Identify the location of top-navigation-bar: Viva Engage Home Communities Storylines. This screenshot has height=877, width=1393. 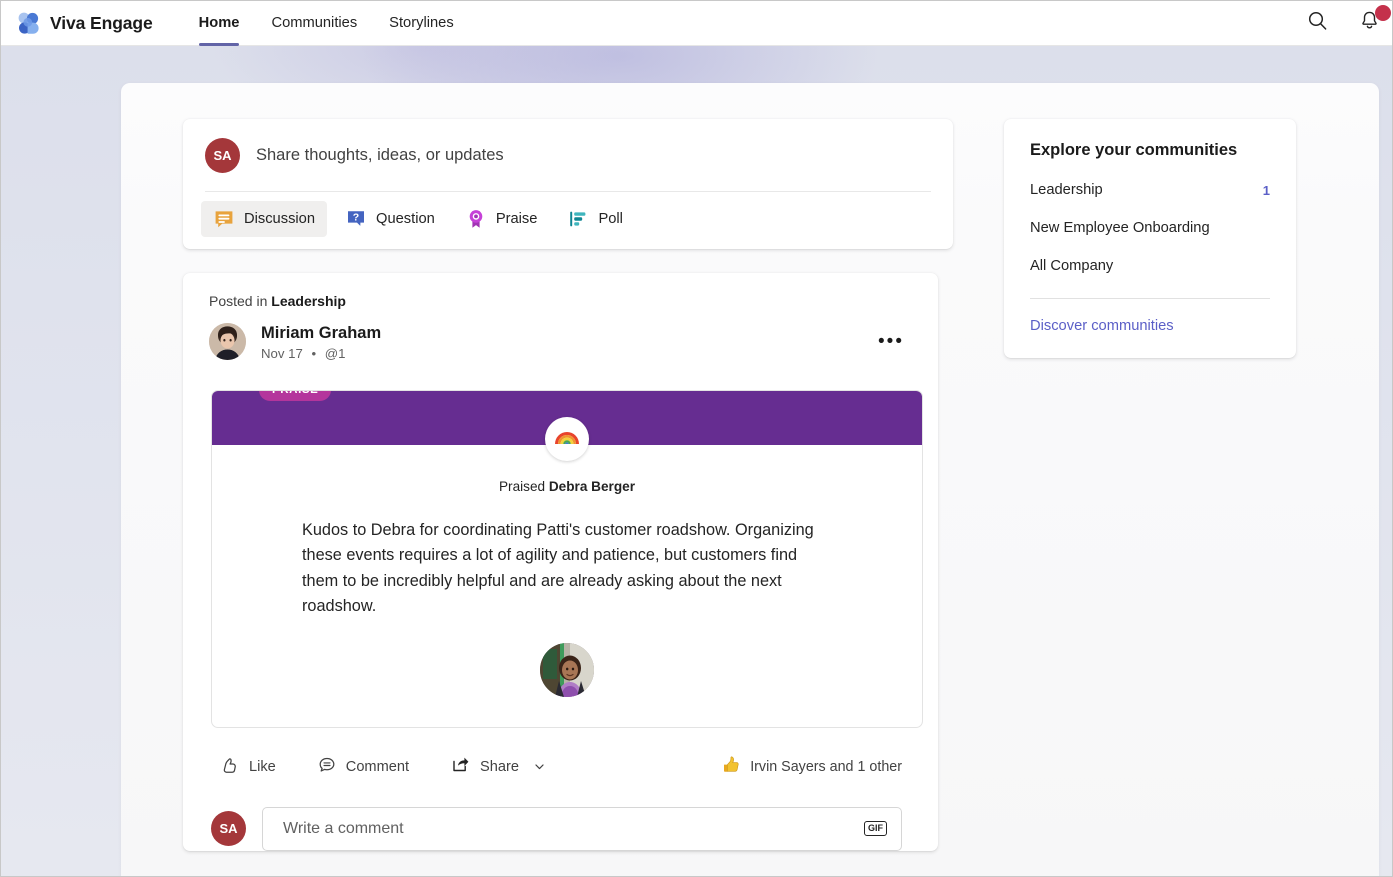
(696, 23).